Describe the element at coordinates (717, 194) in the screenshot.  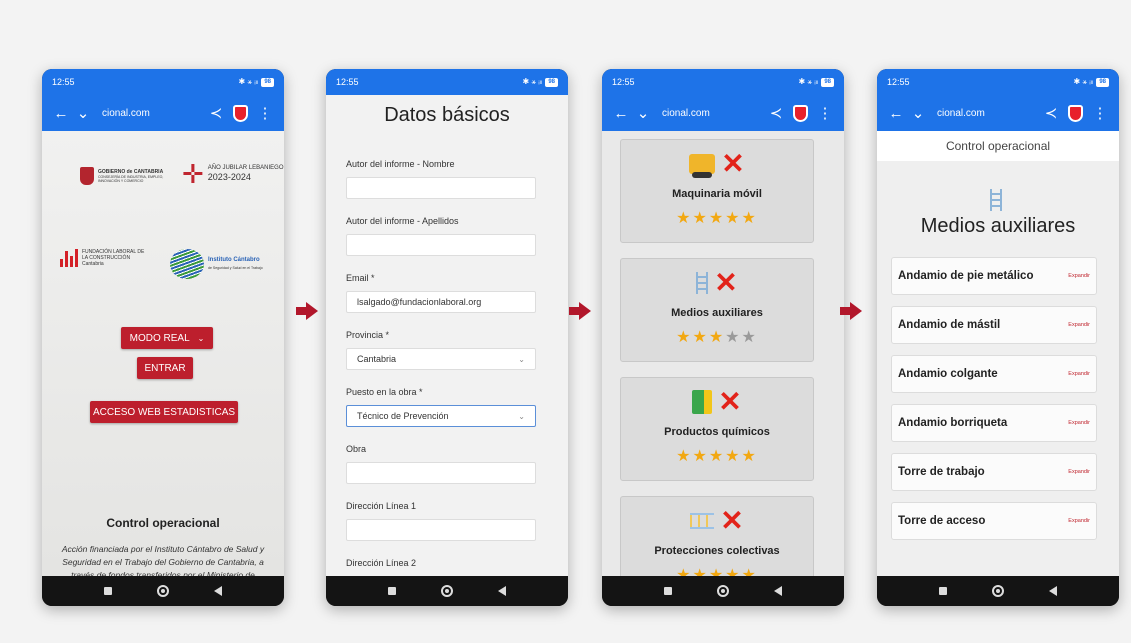
I see `category-title: Maquinaria móvil` at that location.